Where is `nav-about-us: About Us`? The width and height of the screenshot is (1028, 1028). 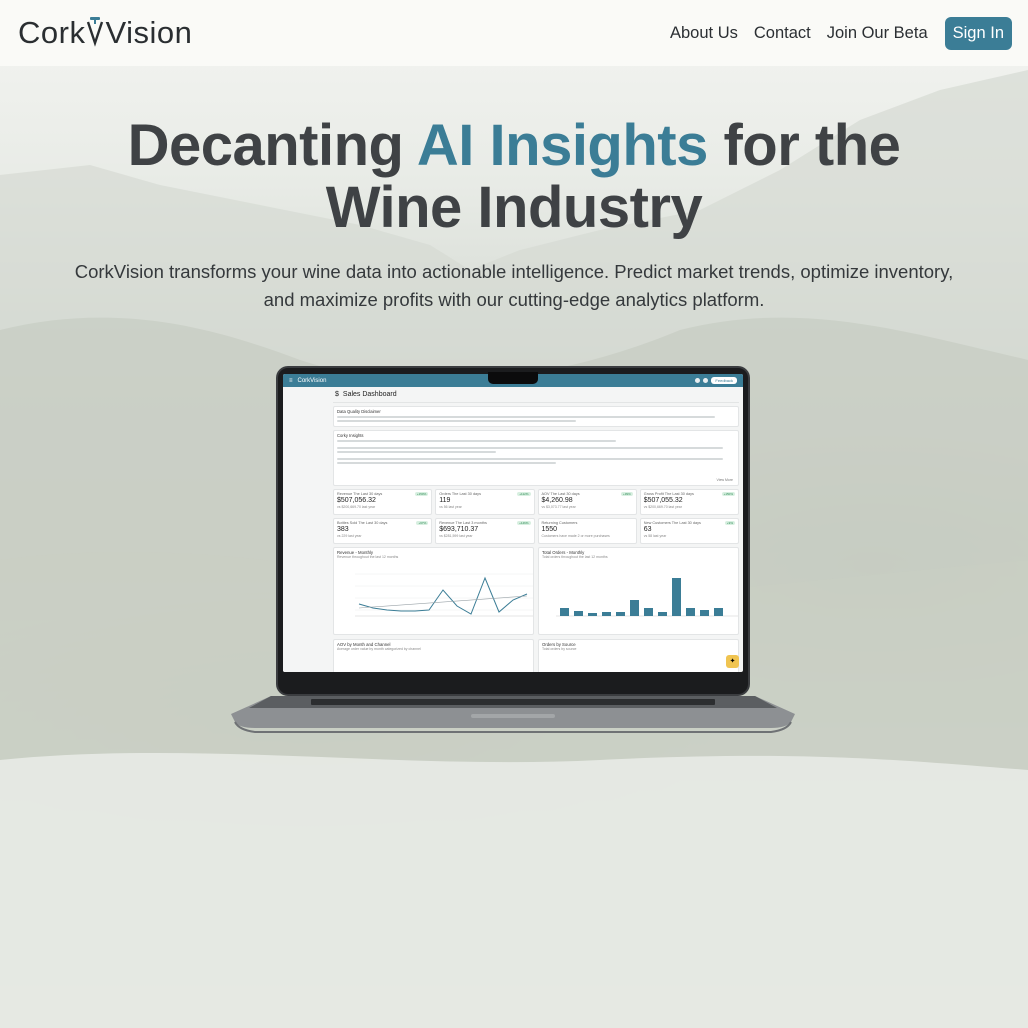 nav-about-us: About Us is located at coordinates (704, 33).